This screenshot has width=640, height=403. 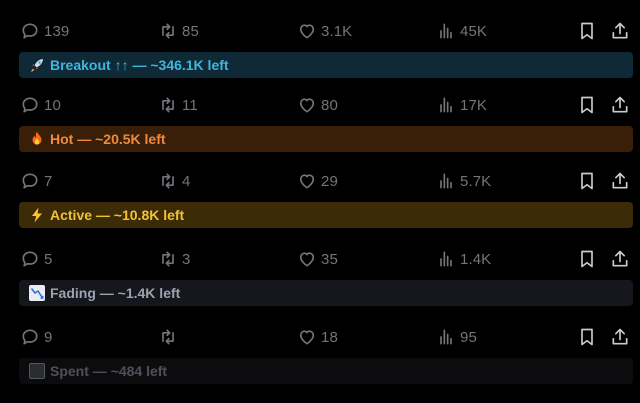 What do you see at coordinates (476, 259) in the screenshot?
I see `view-count: 1.4K` at bounding box center [476, 259].